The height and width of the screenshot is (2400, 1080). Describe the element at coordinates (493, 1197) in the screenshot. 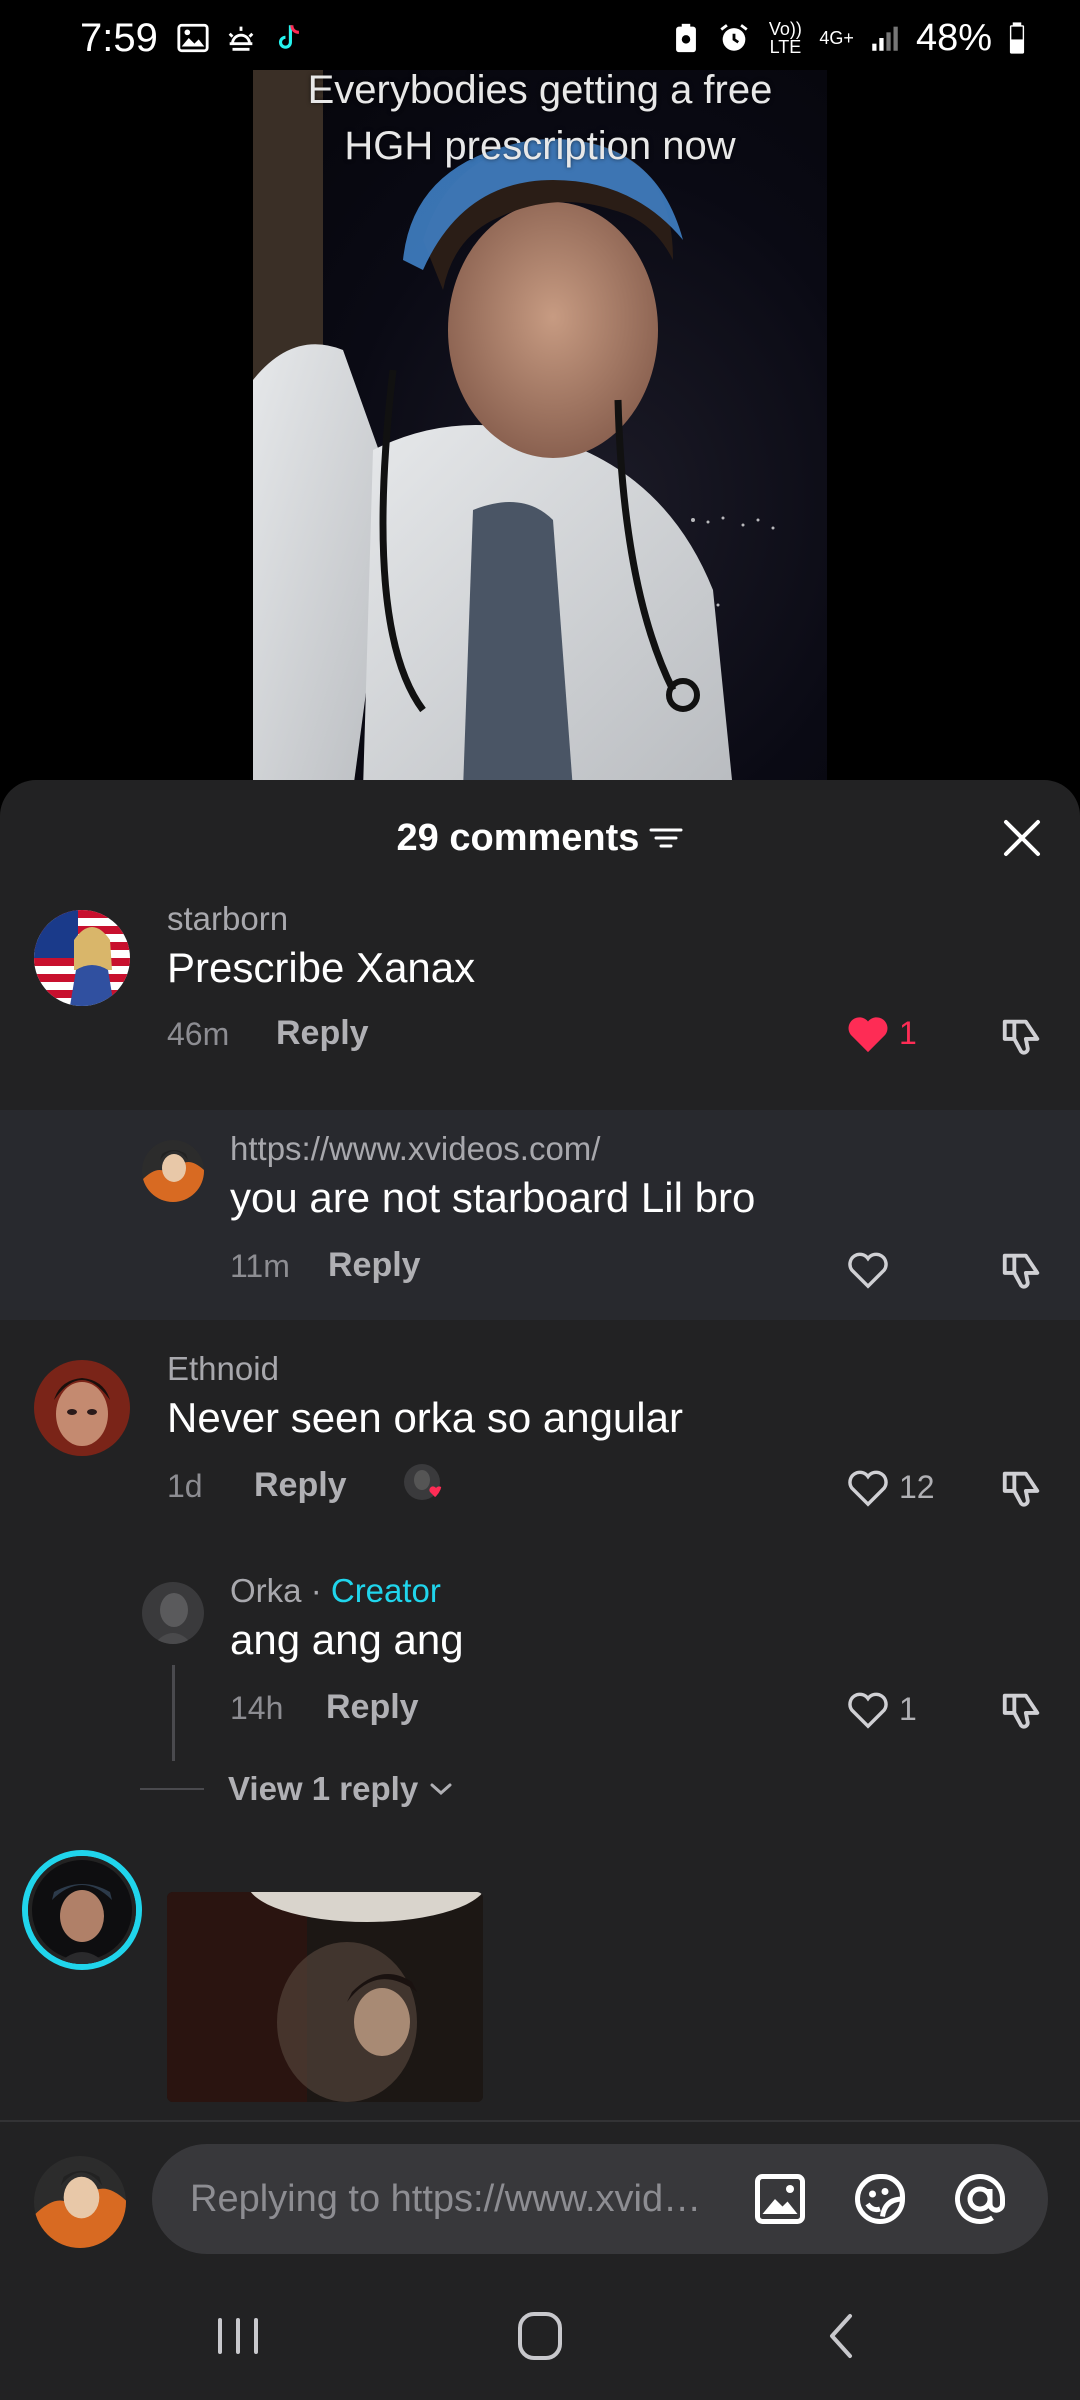

I see `comment-text: you are not starboard Lil bro` at that location.